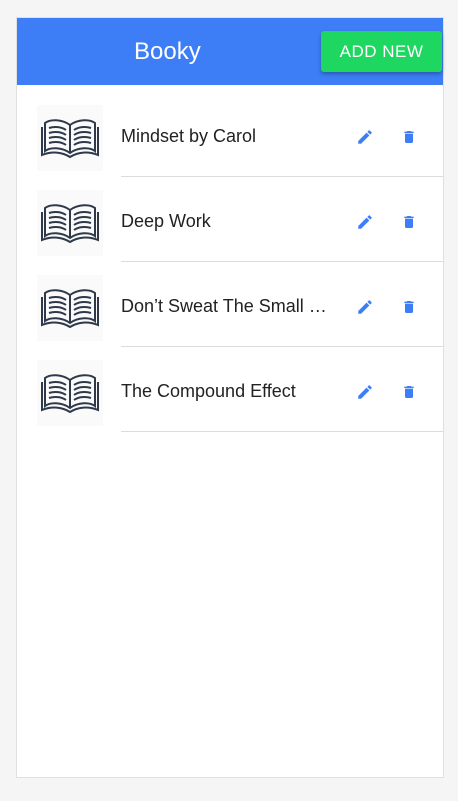 The height and width of the screenshot is (801, 458). What do you see at coordinates (282, 431) in the screenshot?
I see `divider` at bounding box center [282, 431].